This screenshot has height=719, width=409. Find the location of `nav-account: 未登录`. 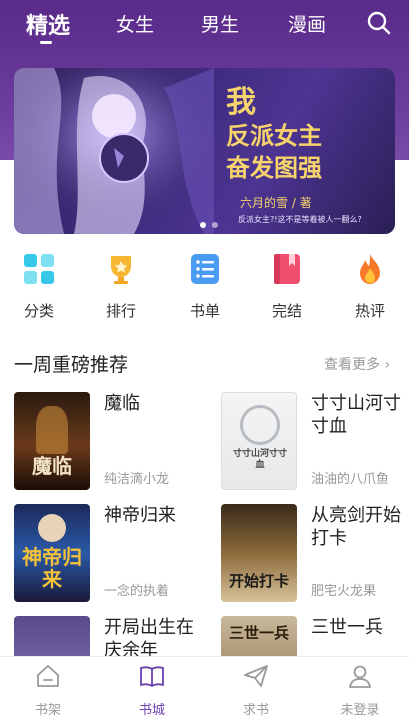

nav-account: 未登录 is located at coordinates (360, 690).